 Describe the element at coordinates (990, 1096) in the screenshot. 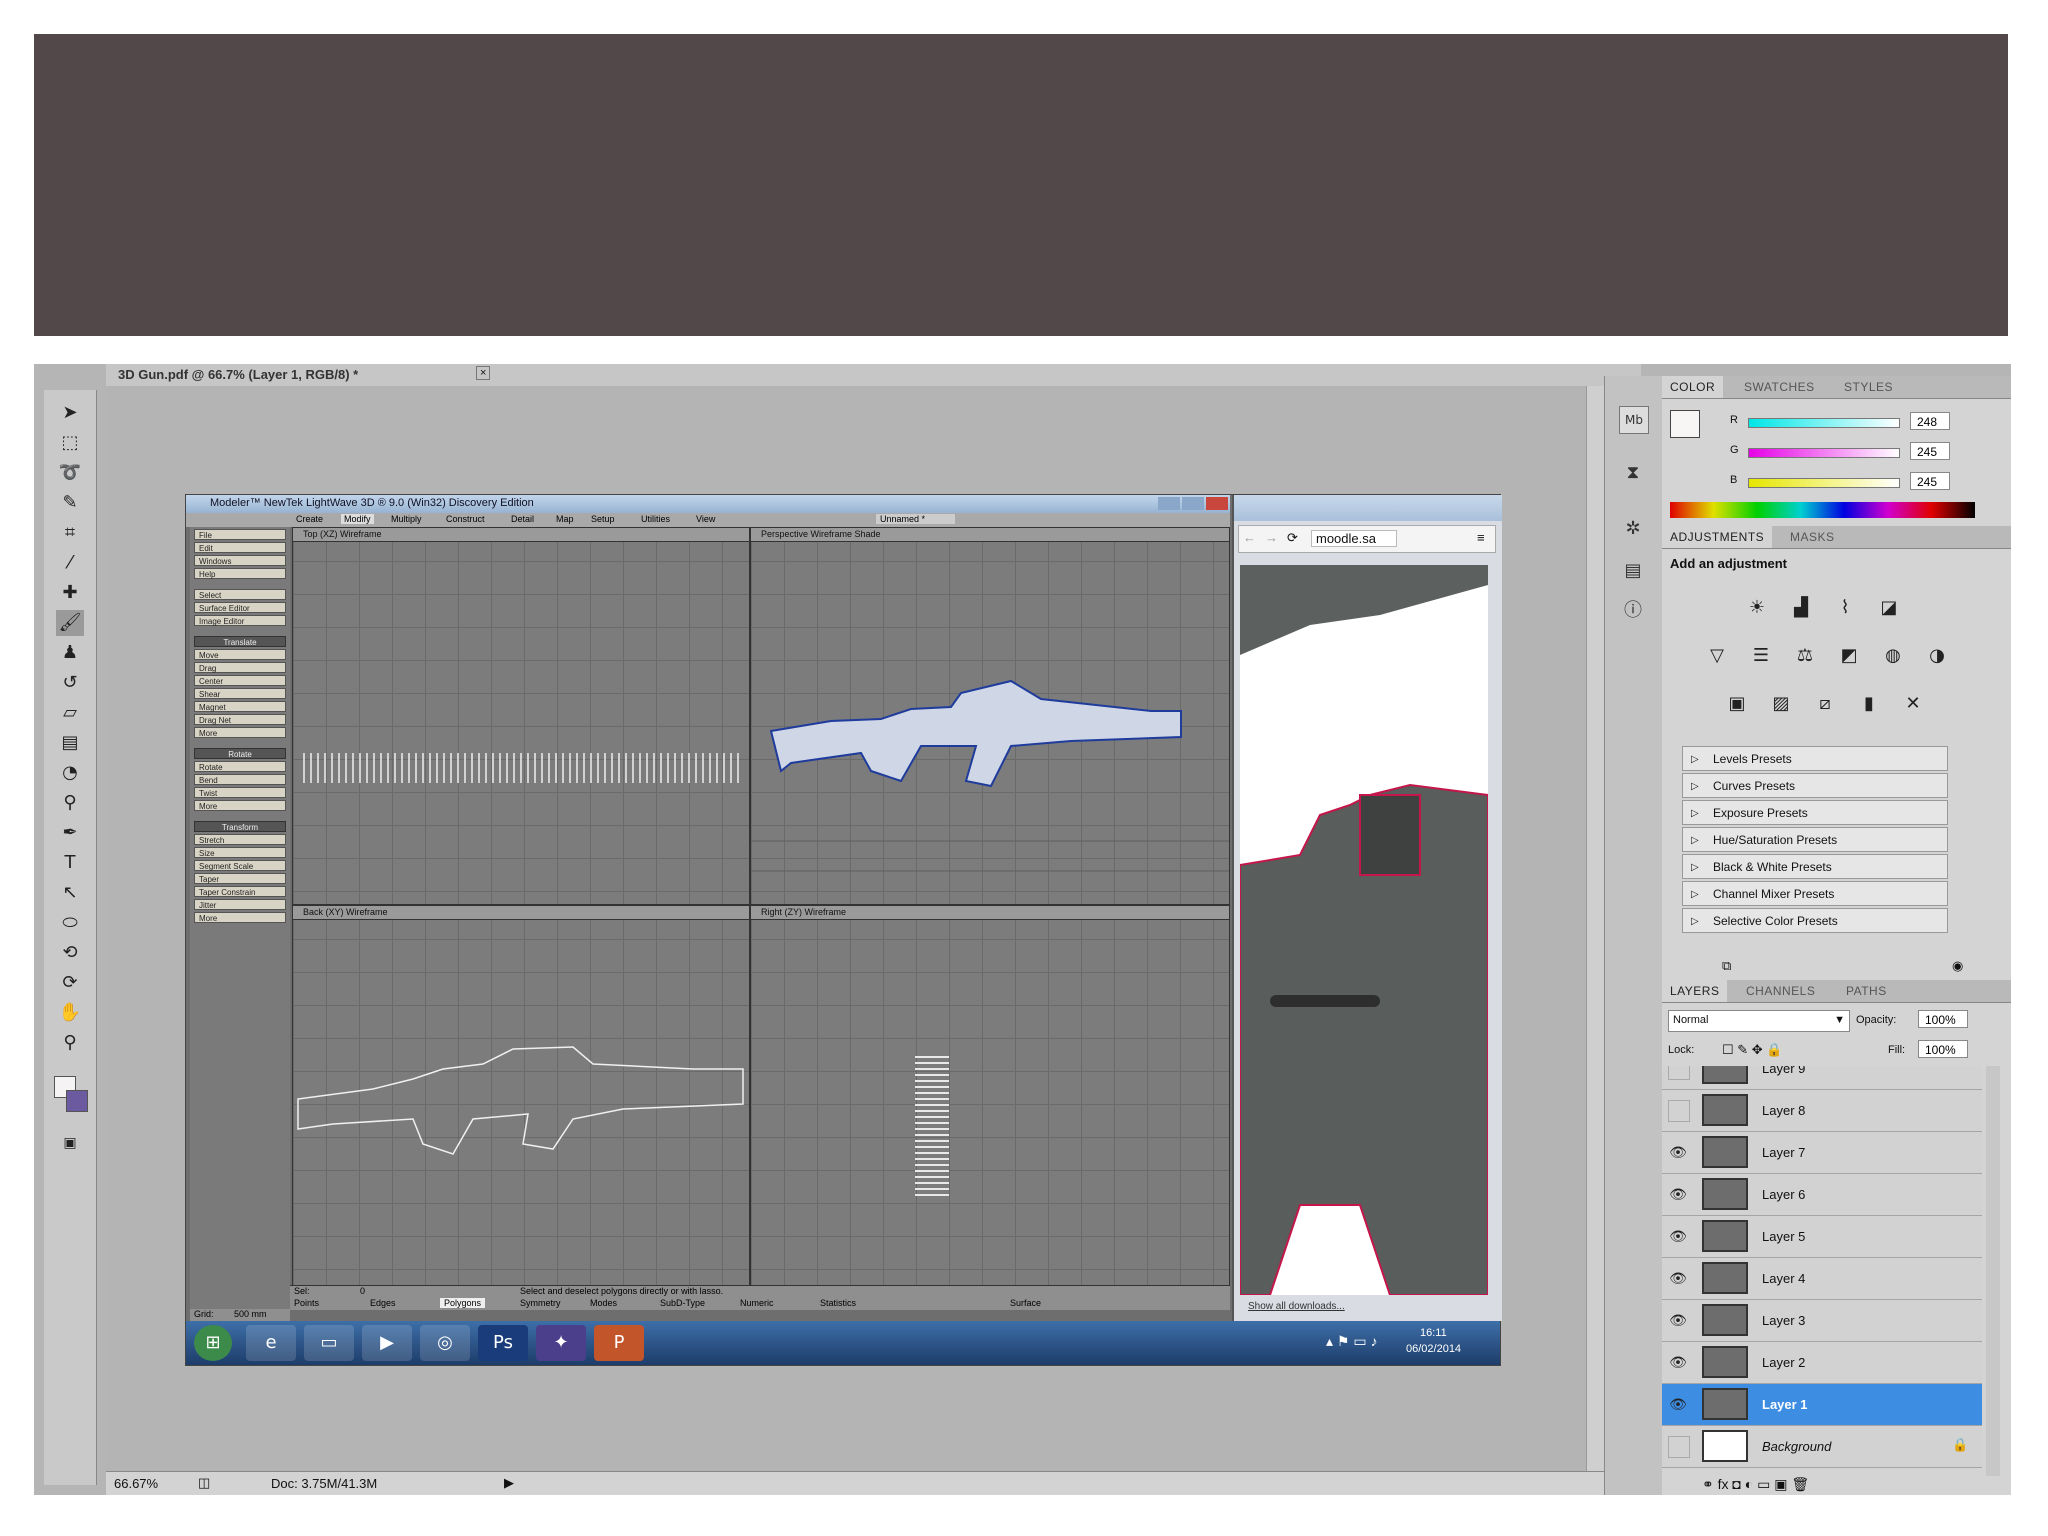

I see `viewport-right: Right (ZY) Wireframe` at that location.